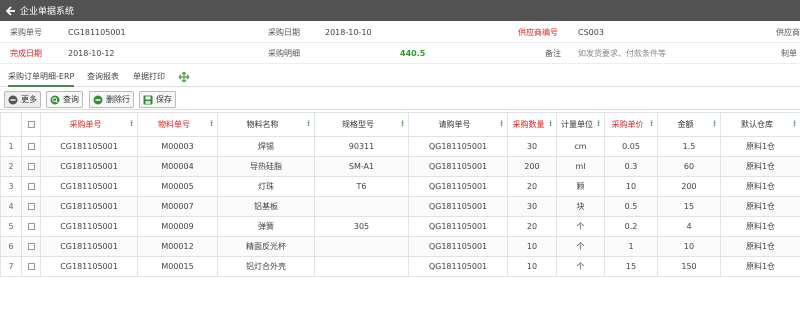 The image size is (800, 321). What do you see at coordinates (103, 77) in the screenshot?
I see `tab-query-report: 查询报表` at bounding box center [103, 77].